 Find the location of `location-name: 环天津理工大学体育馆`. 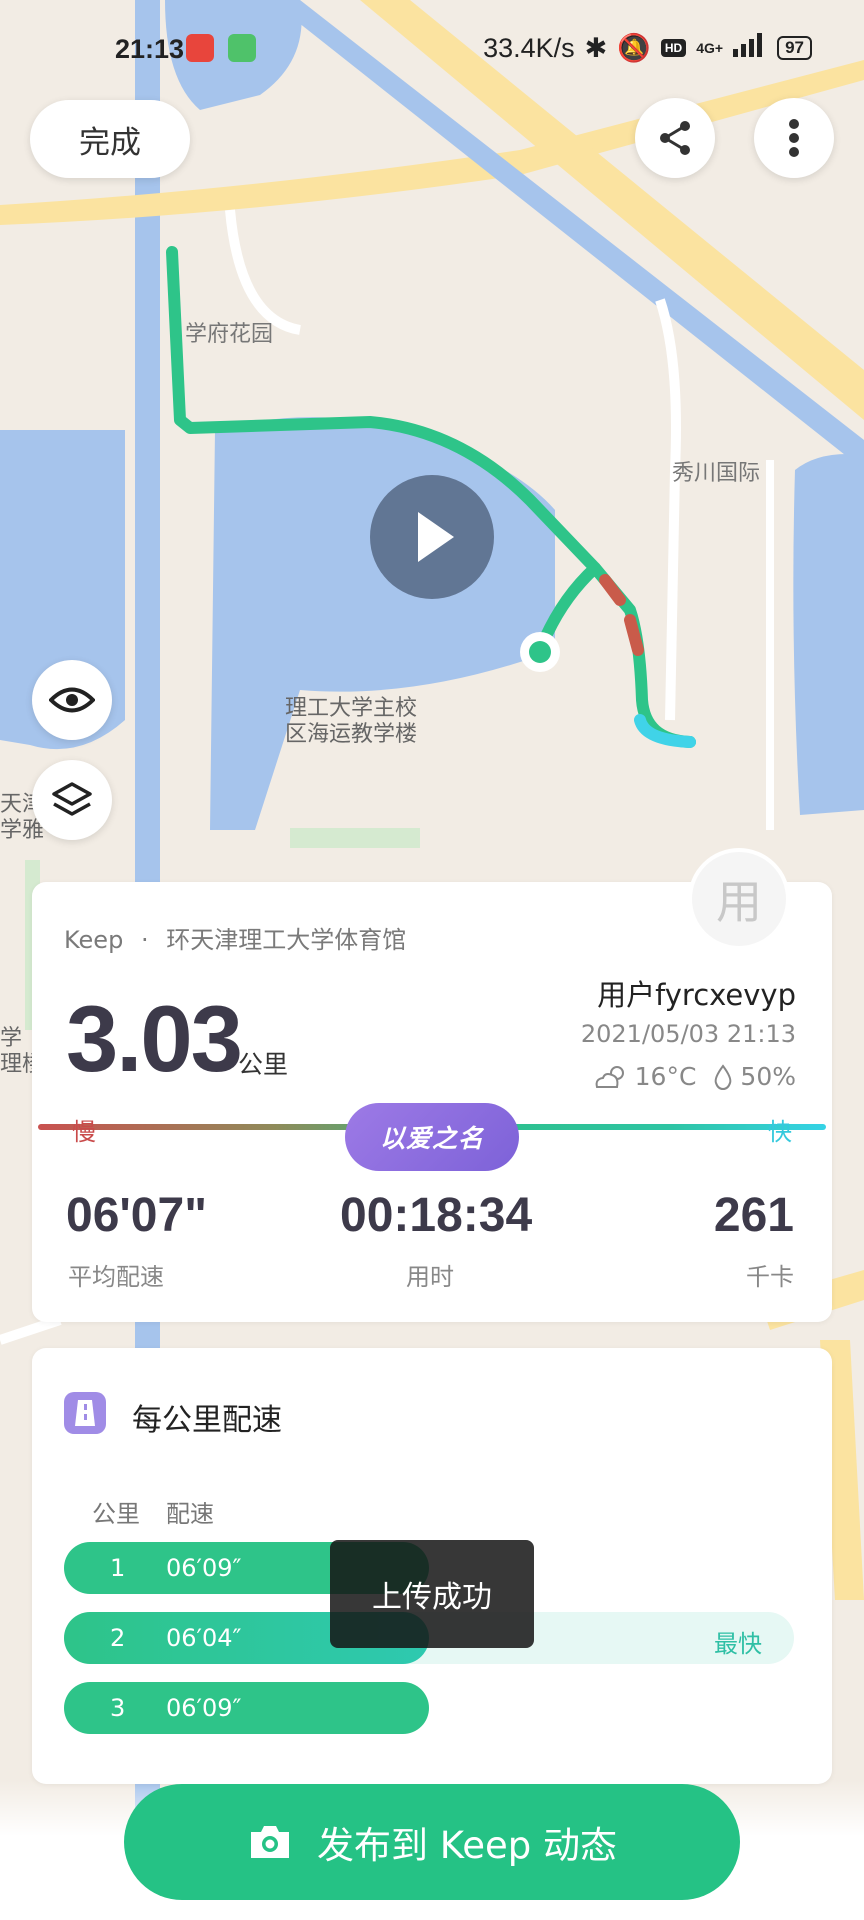

location-name: 环天津理工大学体育馆 is located at coordinates (286, 940).